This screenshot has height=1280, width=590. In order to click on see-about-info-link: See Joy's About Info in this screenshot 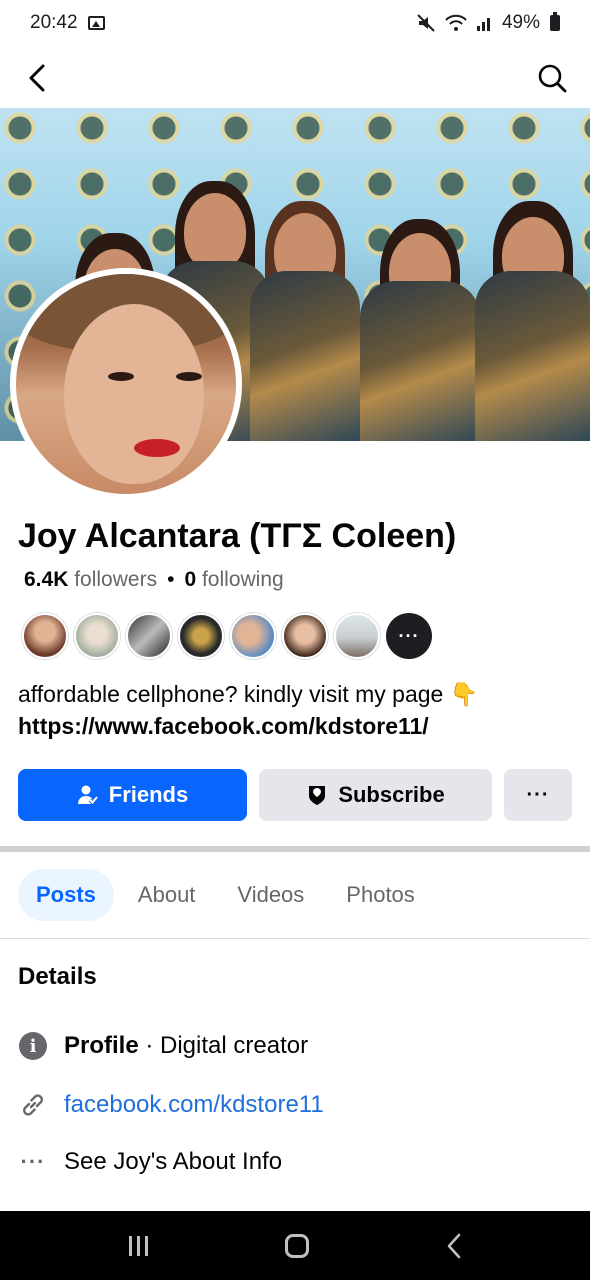, I will do `click(173, 1162)`.